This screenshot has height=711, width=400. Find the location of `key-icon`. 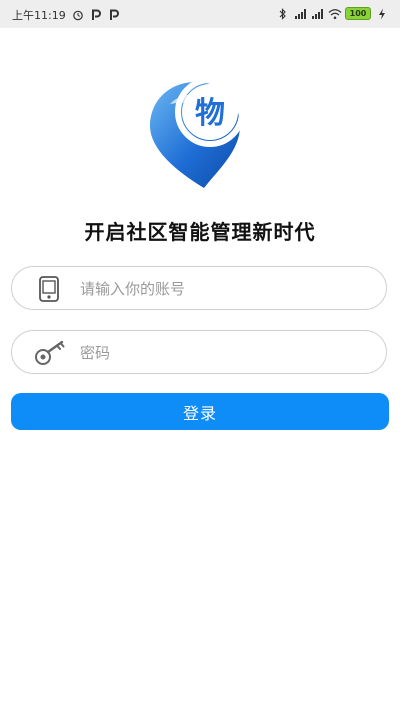

key-icon is located at coordinates (51, 353).